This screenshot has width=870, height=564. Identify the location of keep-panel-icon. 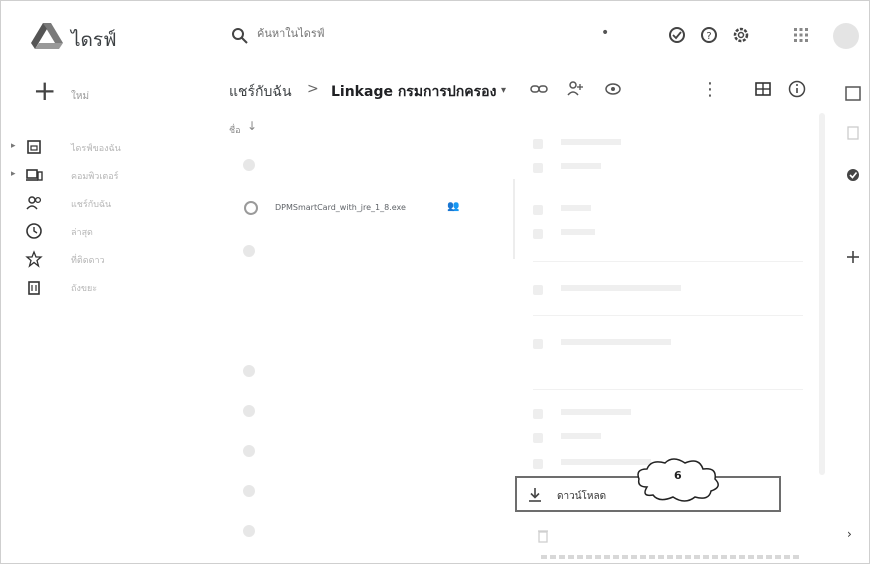
(853, 133).